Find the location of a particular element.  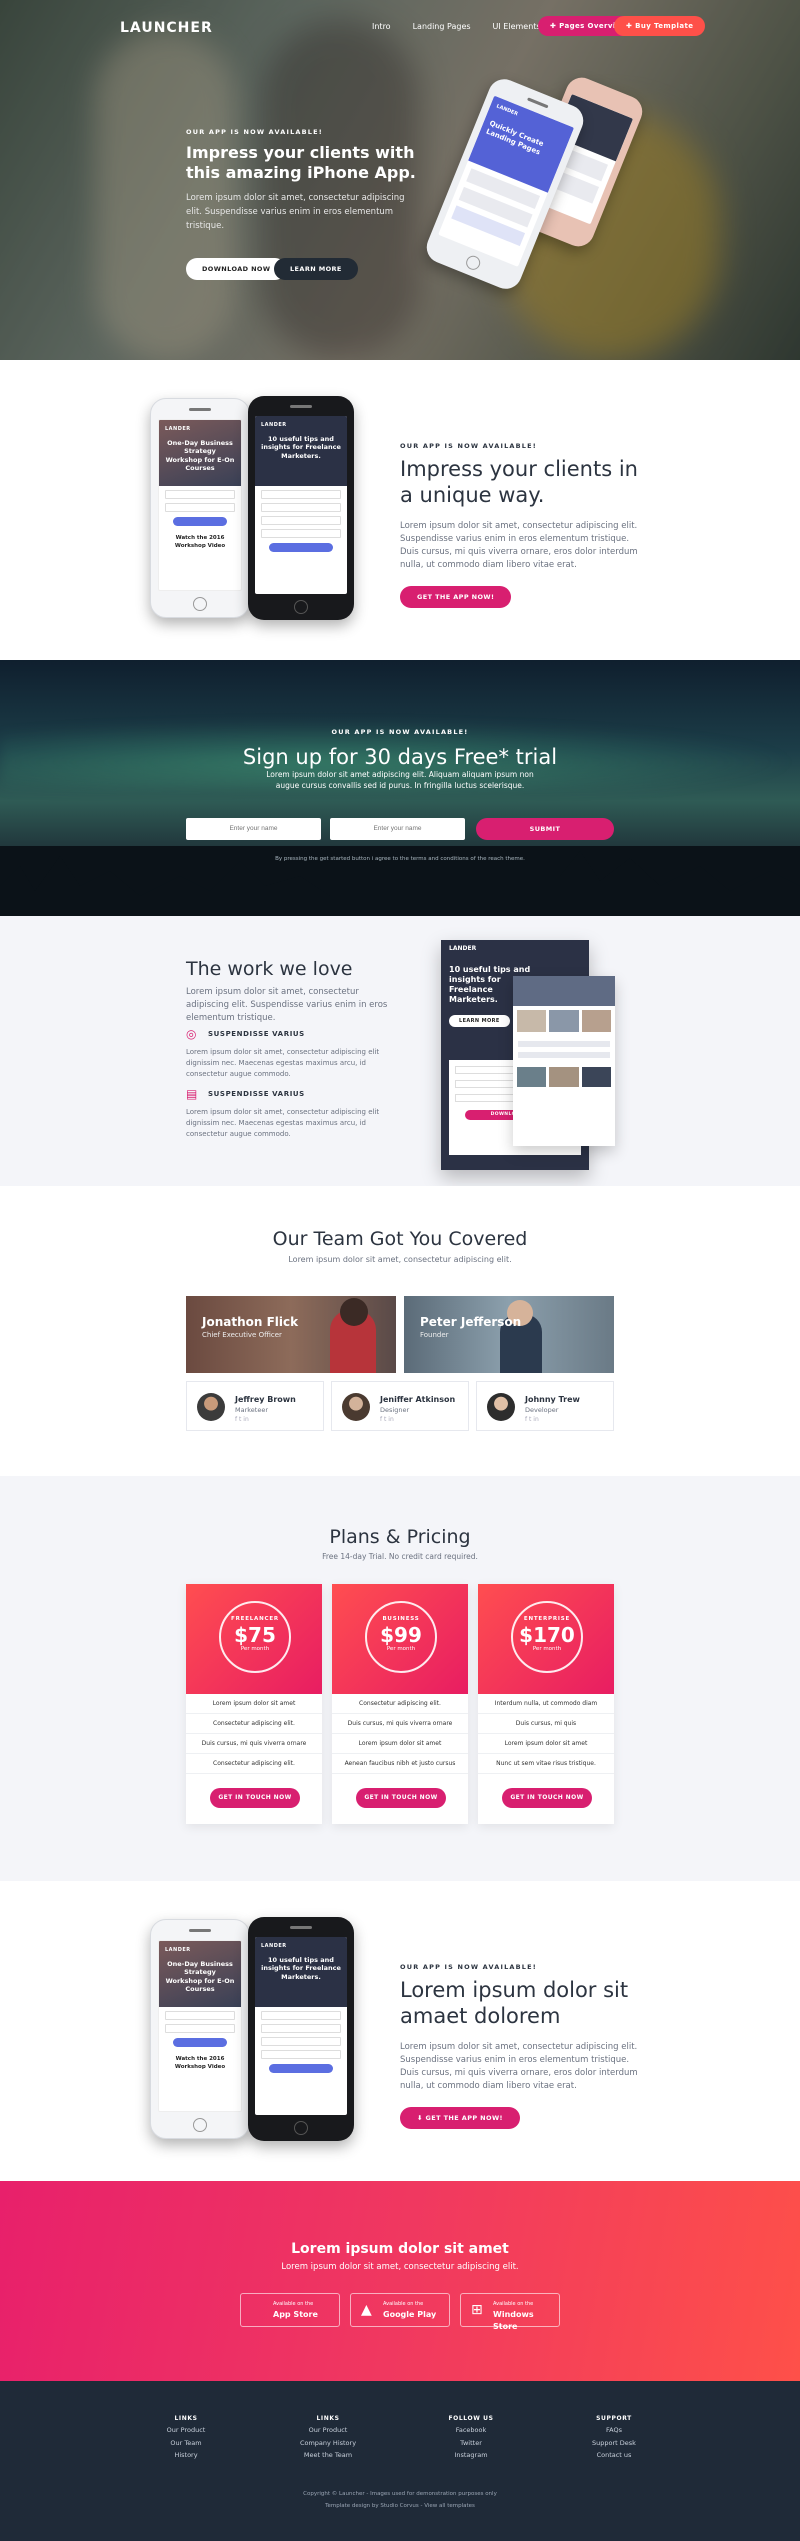

footer-link: Instagram is located at coordinates (471, 2455).